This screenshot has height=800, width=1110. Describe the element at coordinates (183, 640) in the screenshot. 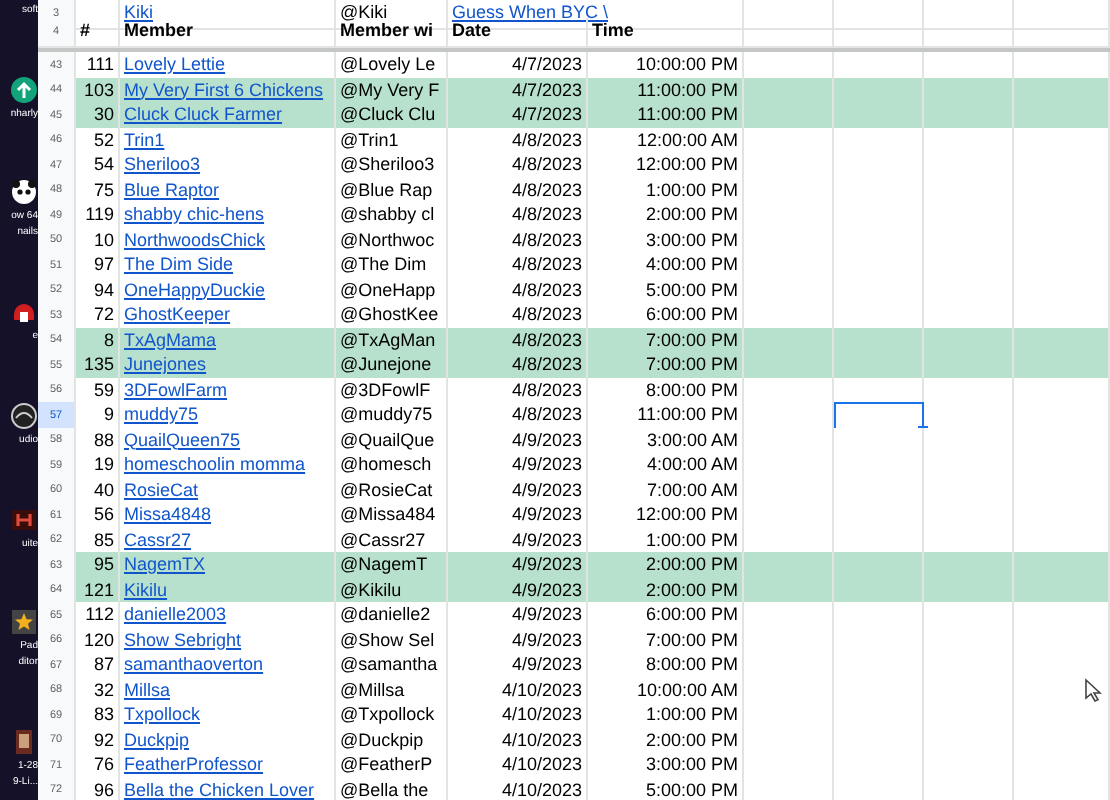

I see `member-link: Show Sebright` at that location.